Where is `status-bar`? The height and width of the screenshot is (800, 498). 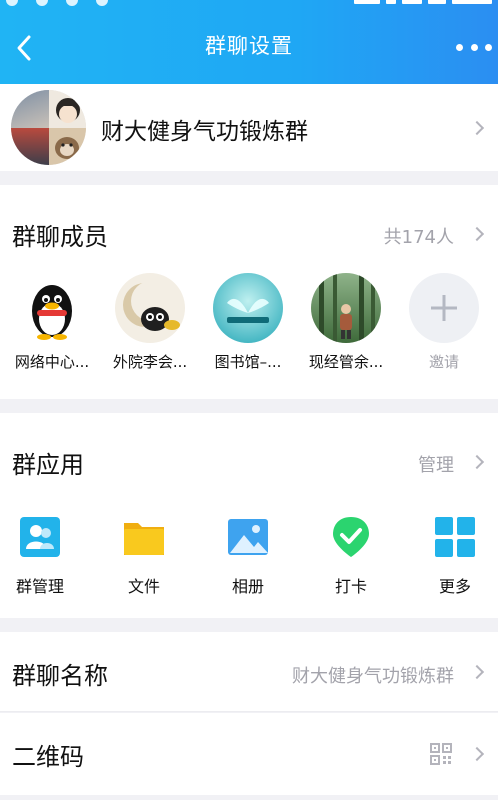
status-bar is located at coordinates (249, 4).